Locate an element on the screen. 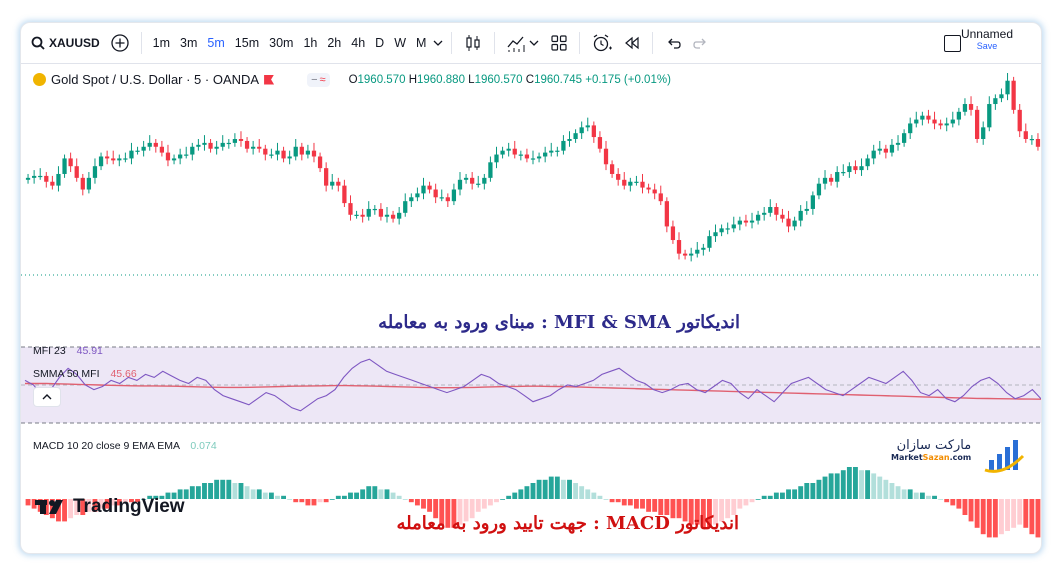 The width and height of the screenshot is (1062, 579). symbol-search: XAUUSD is located at coordinates (63, 43).